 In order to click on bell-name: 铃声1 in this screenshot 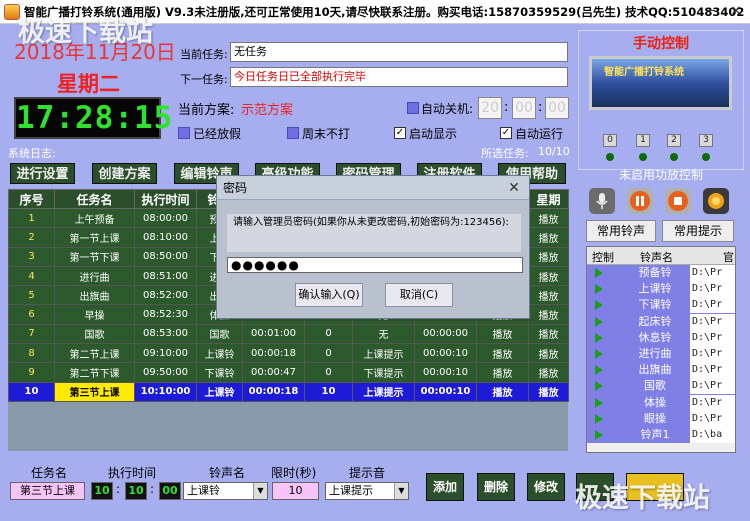, I will do `click(655, 434)`.